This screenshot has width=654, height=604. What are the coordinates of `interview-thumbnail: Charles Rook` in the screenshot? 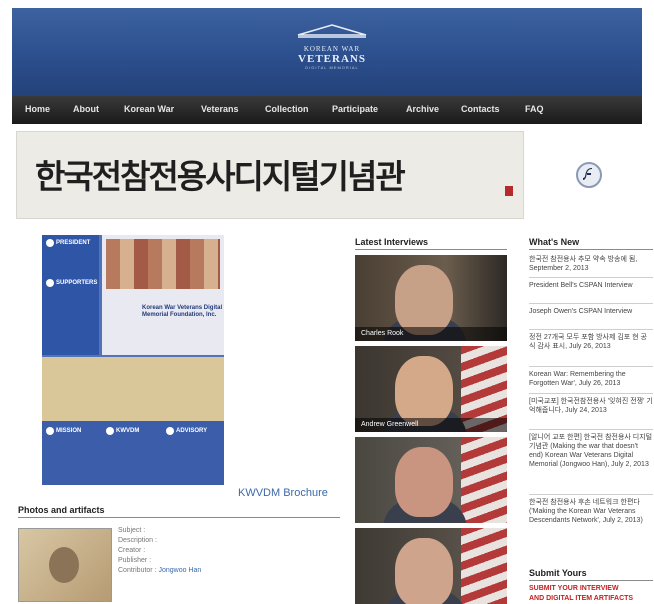 It's located at (431, 298).